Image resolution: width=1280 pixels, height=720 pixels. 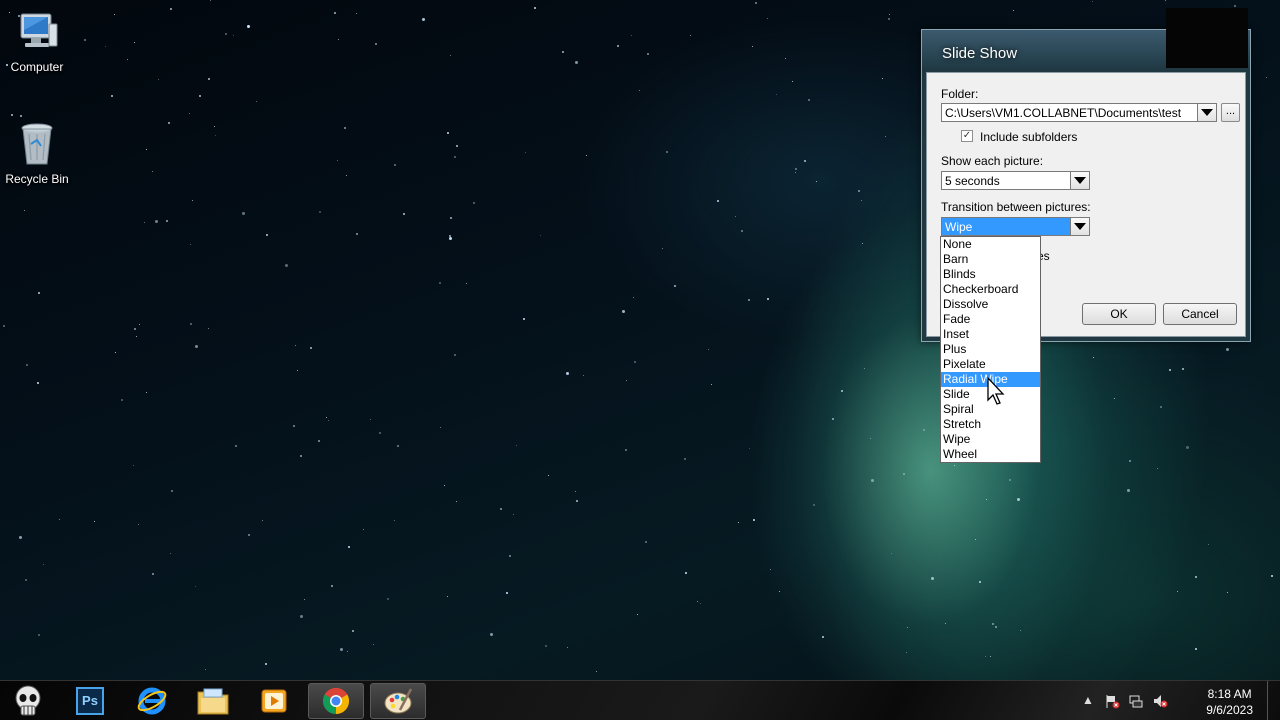 What do you see at coordinates (37, 67) in the screenshot?
I see `desktop-icon-label: Computer` at bounding box center [37, 67].